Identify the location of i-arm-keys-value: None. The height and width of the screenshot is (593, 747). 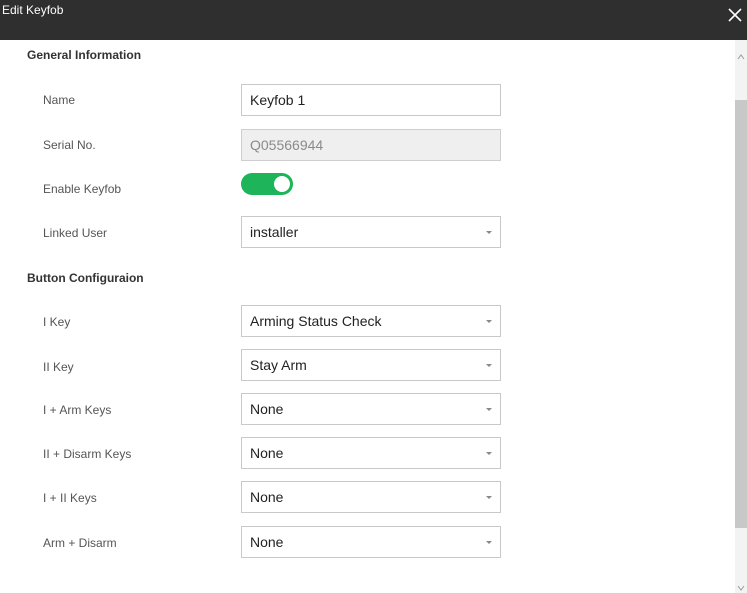
(267, 409).